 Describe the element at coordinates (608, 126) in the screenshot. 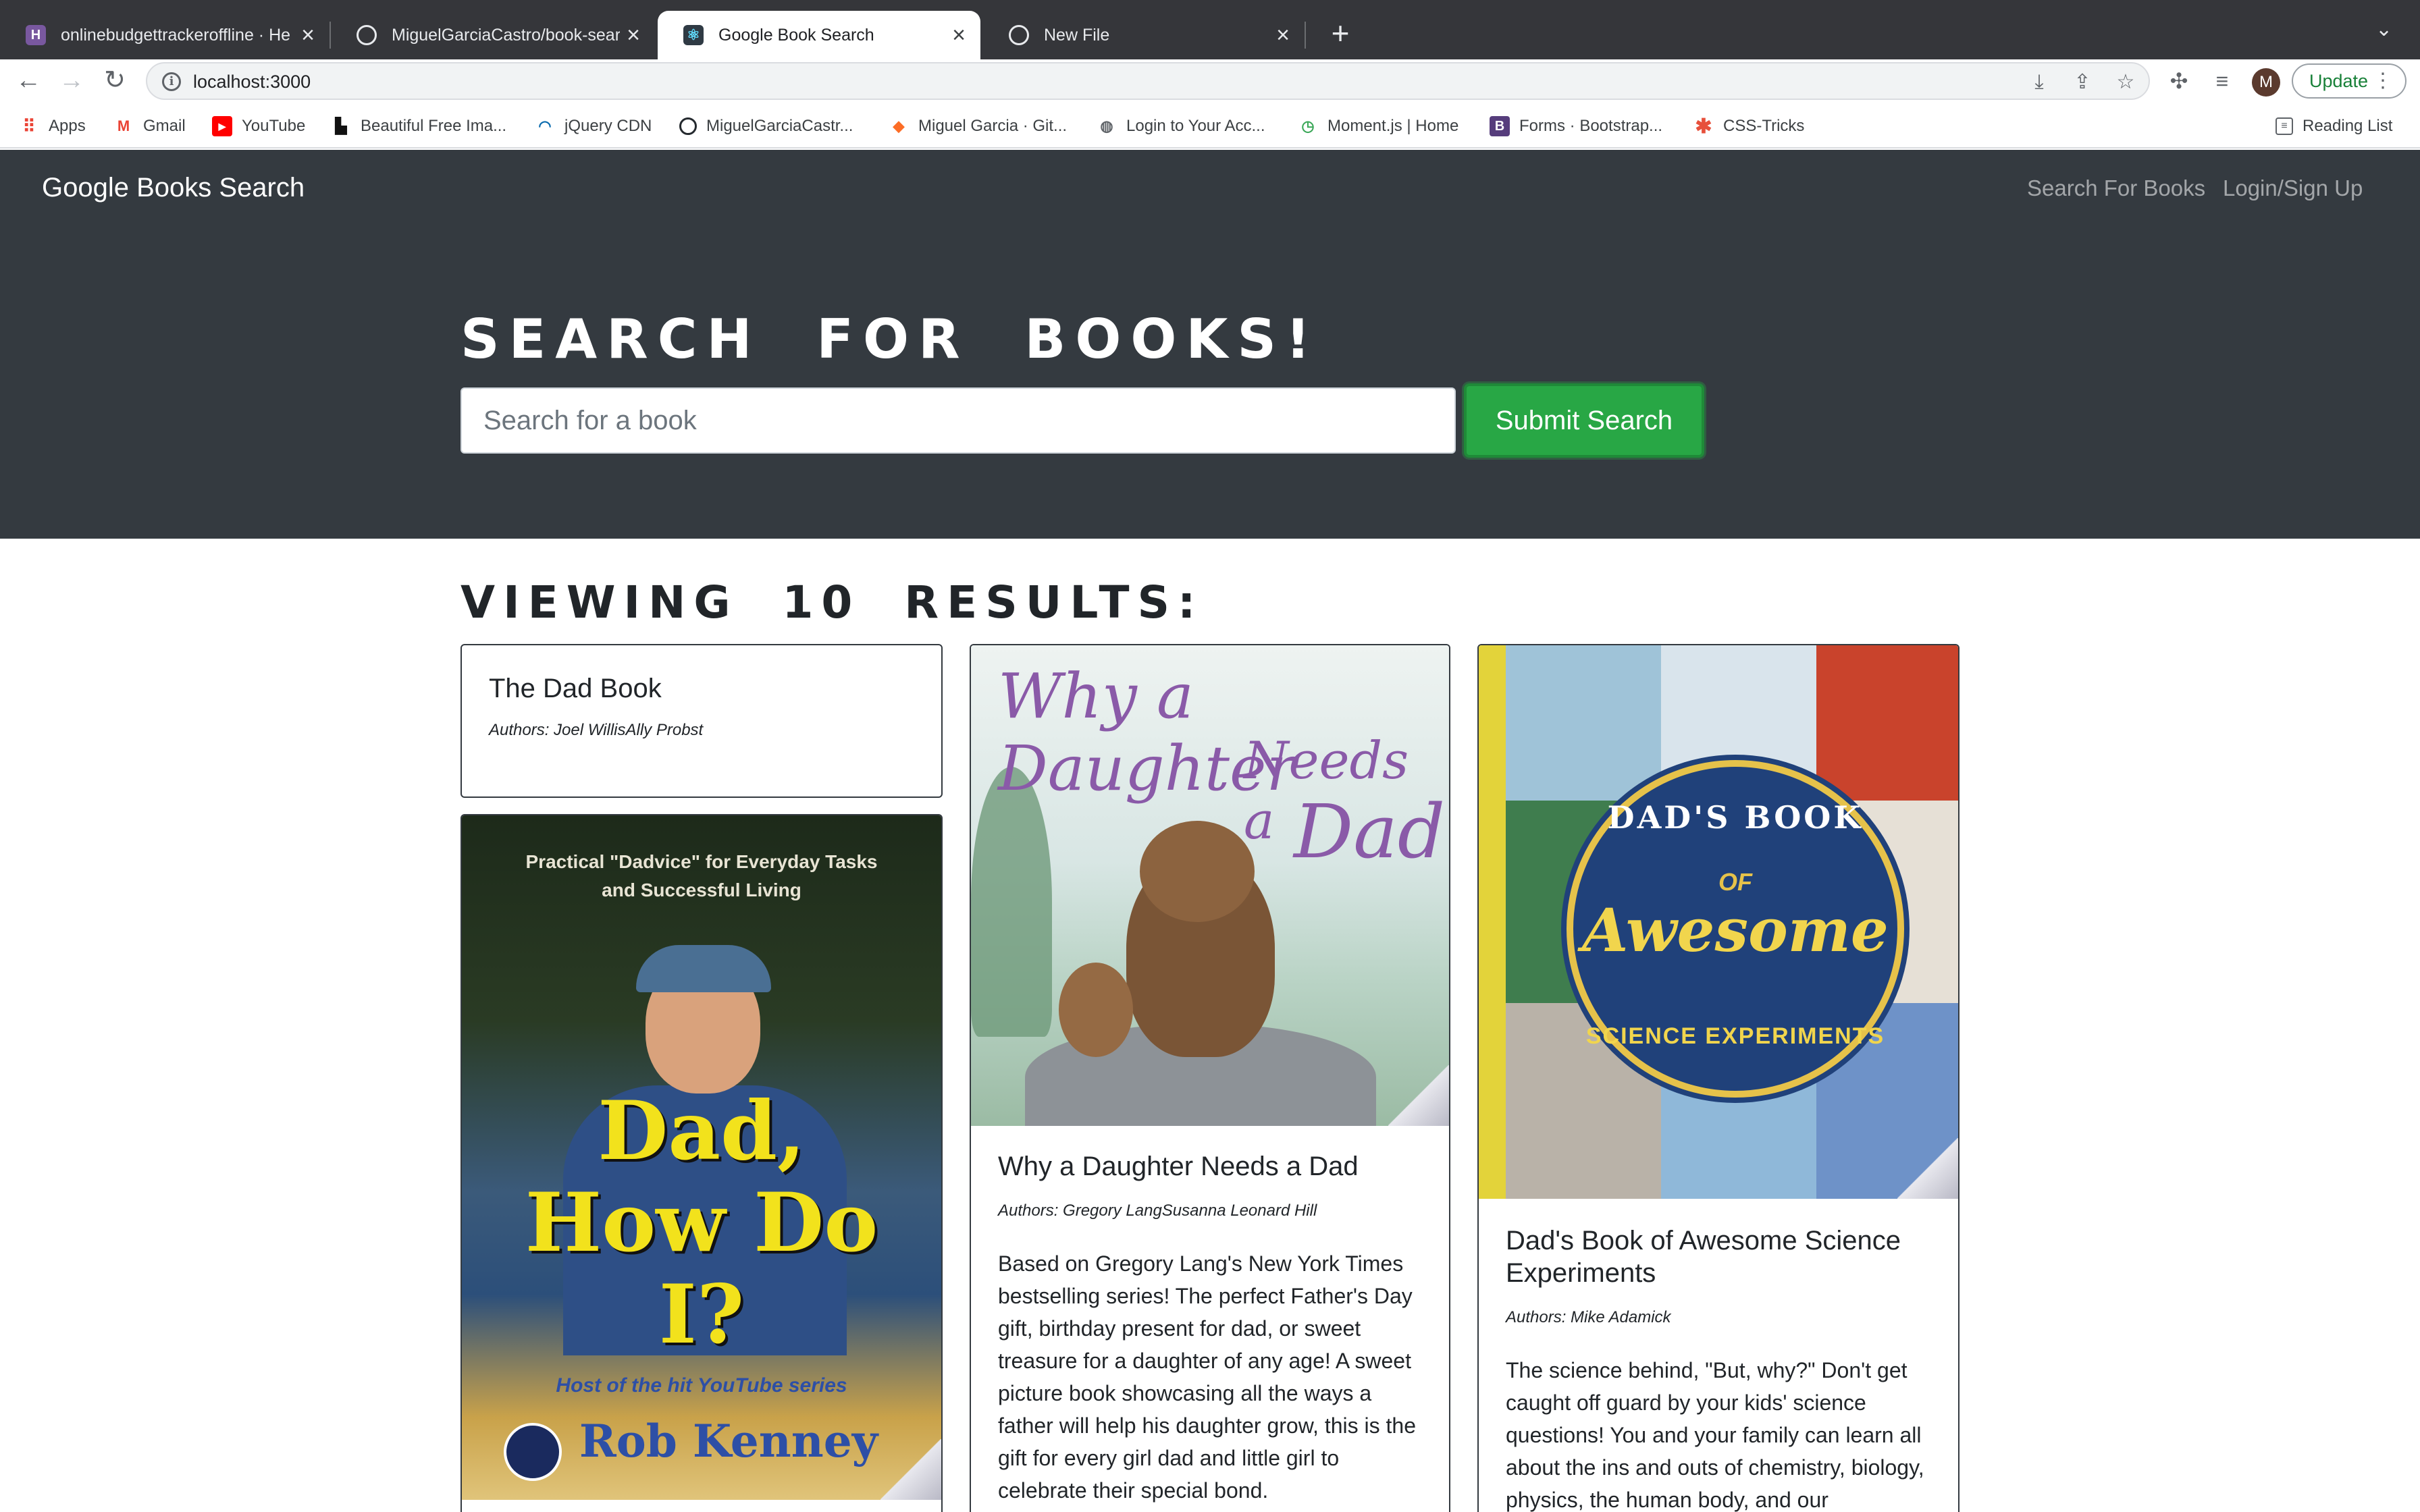

I see `bookmark-label: jQuery CDN` at that location.